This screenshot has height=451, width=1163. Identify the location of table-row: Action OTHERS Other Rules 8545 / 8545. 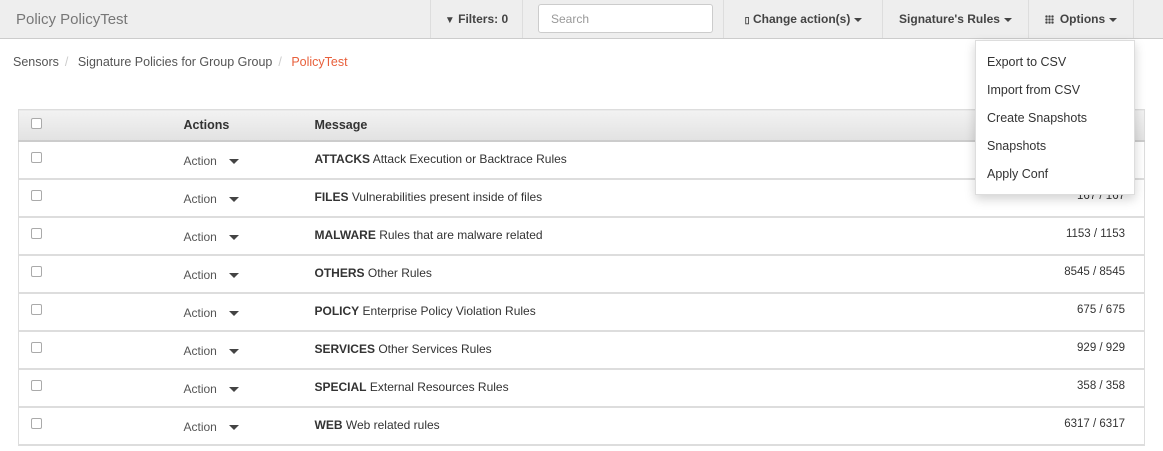
(581, 274).